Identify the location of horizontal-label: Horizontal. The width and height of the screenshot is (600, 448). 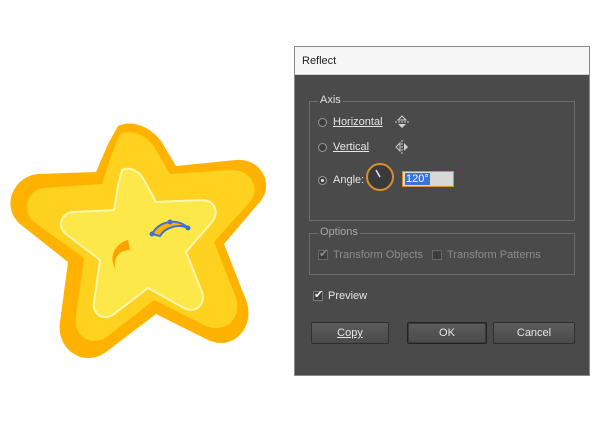
(358, 122).